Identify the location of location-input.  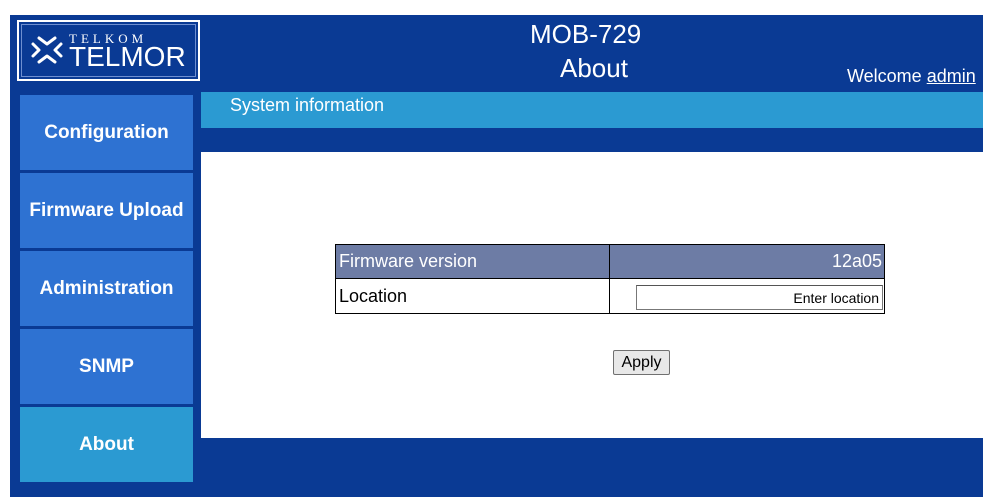
(759, 297).